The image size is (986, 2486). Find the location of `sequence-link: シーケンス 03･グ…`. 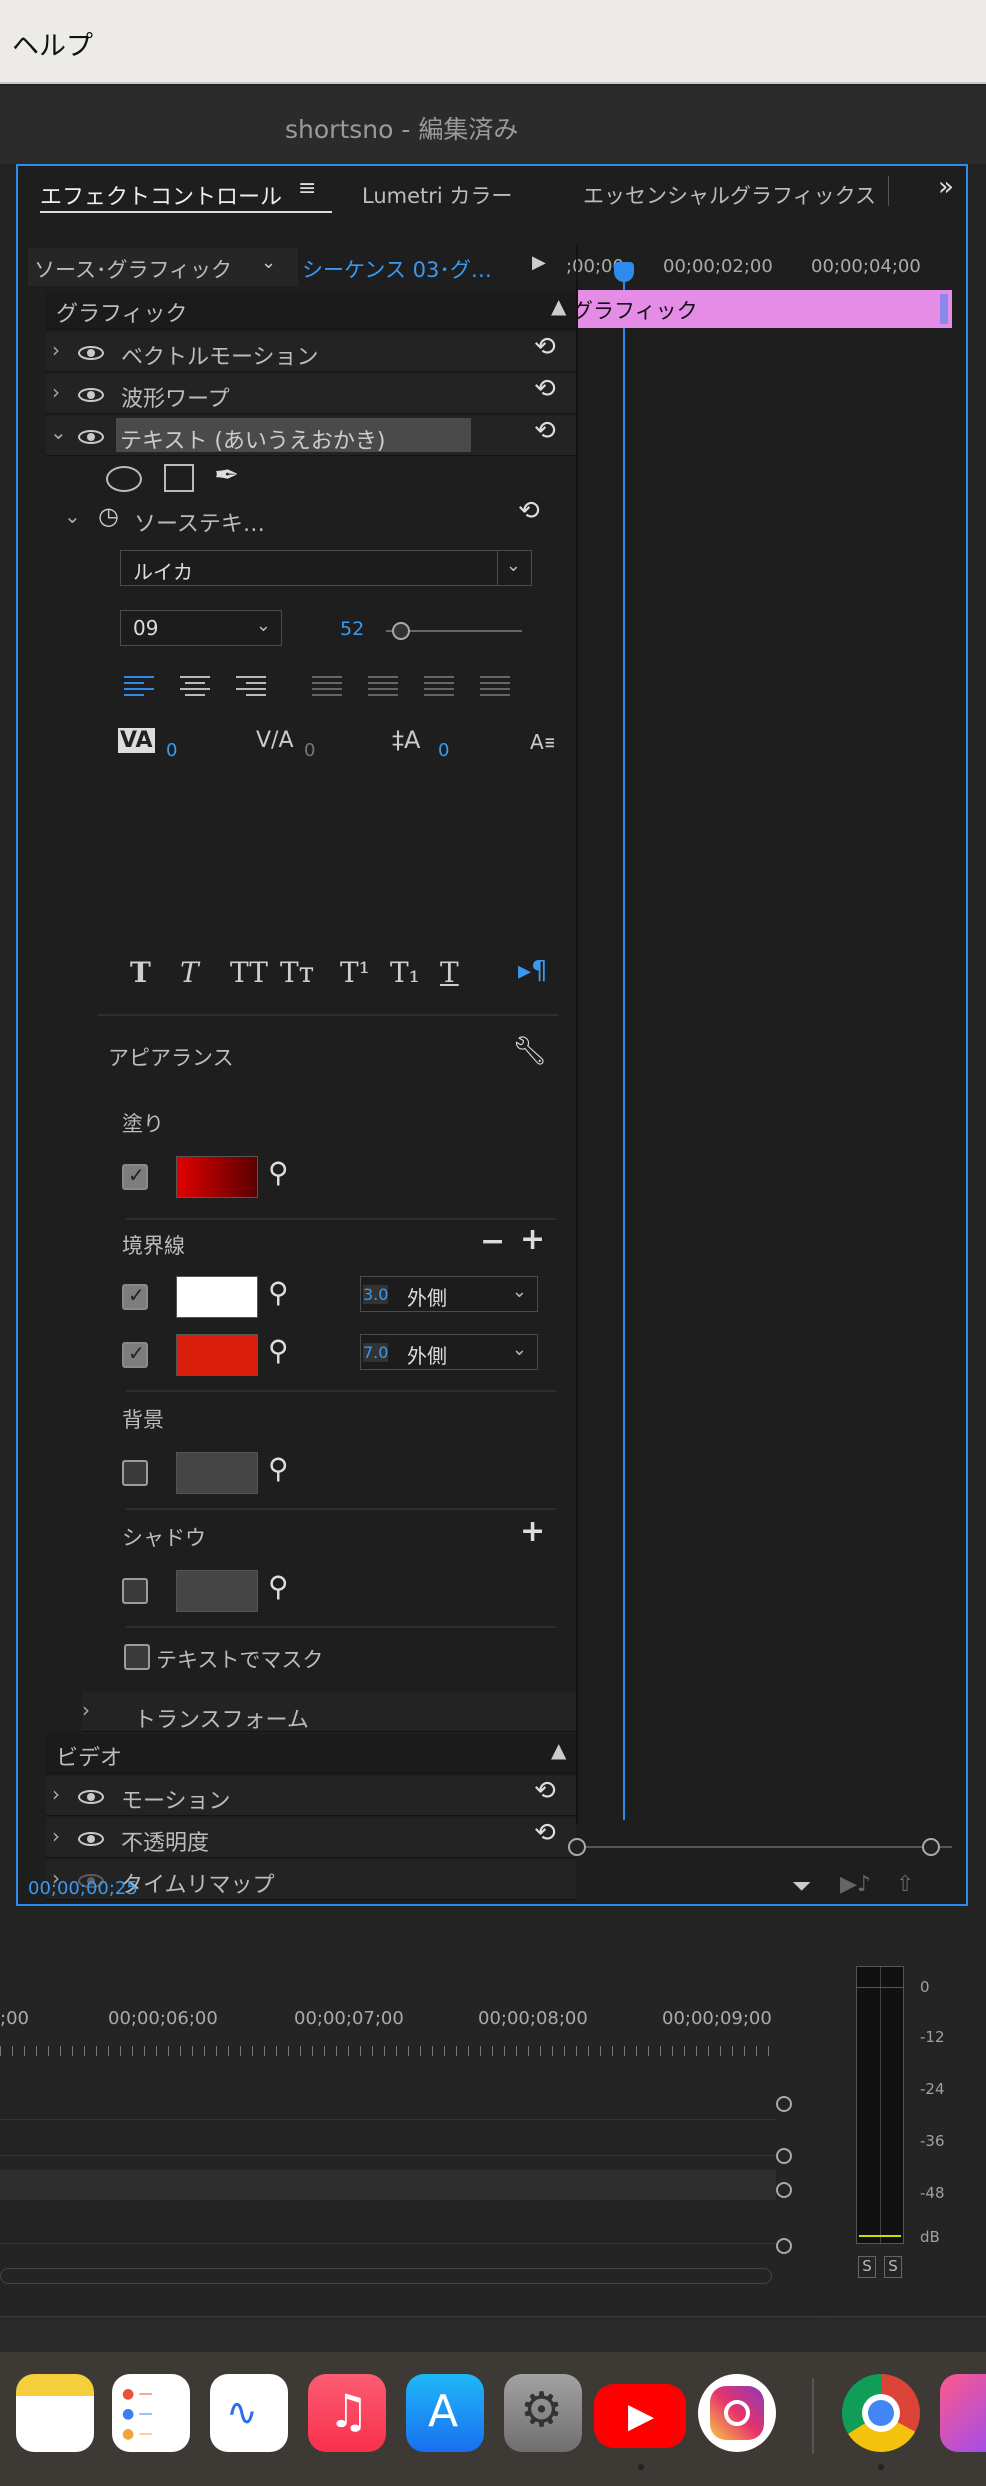

sequence-link: シーケンス 03･グ… is located at coordinates (397, 269).